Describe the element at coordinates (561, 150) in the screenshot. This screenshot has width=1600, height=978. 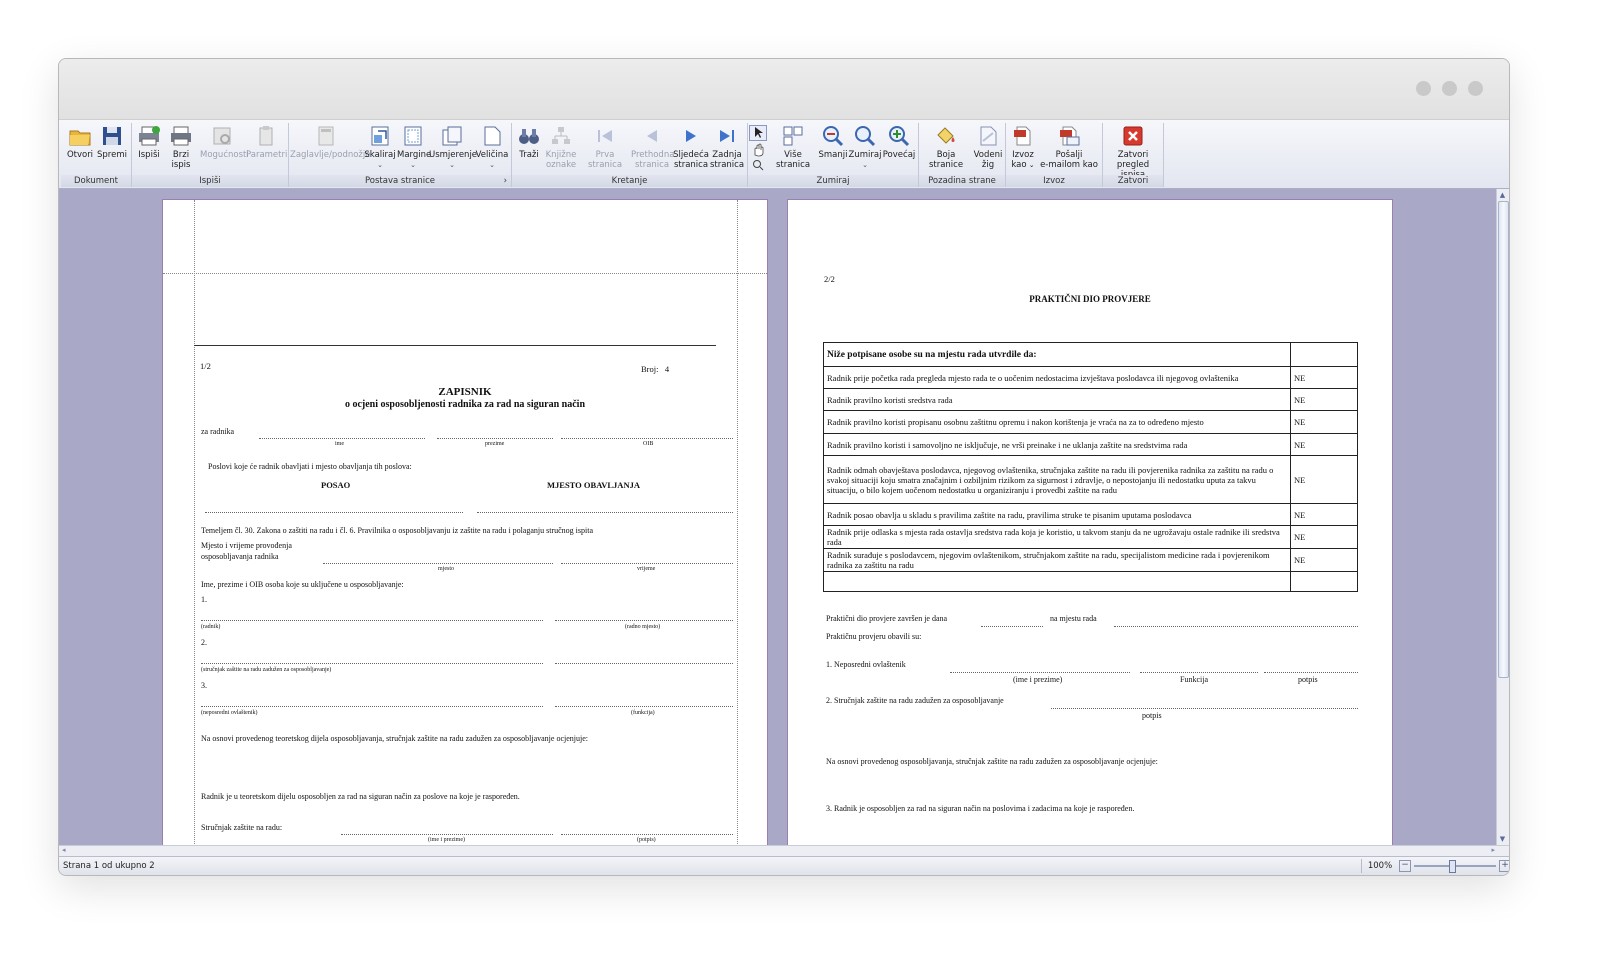
I see `bookmarks-button: Knjižne oznake` at that location.